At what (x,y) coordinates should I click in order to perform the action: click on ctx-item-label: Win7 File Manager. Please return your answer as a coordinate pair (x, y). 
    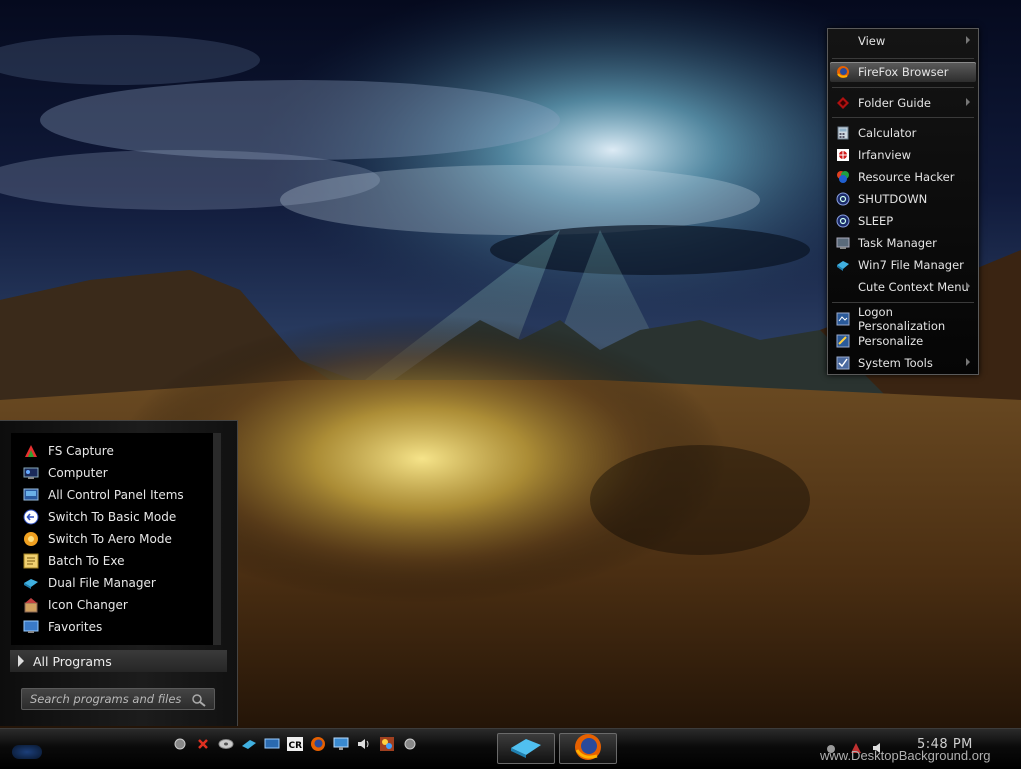
    Looking at the image, I should click on (911, 265).